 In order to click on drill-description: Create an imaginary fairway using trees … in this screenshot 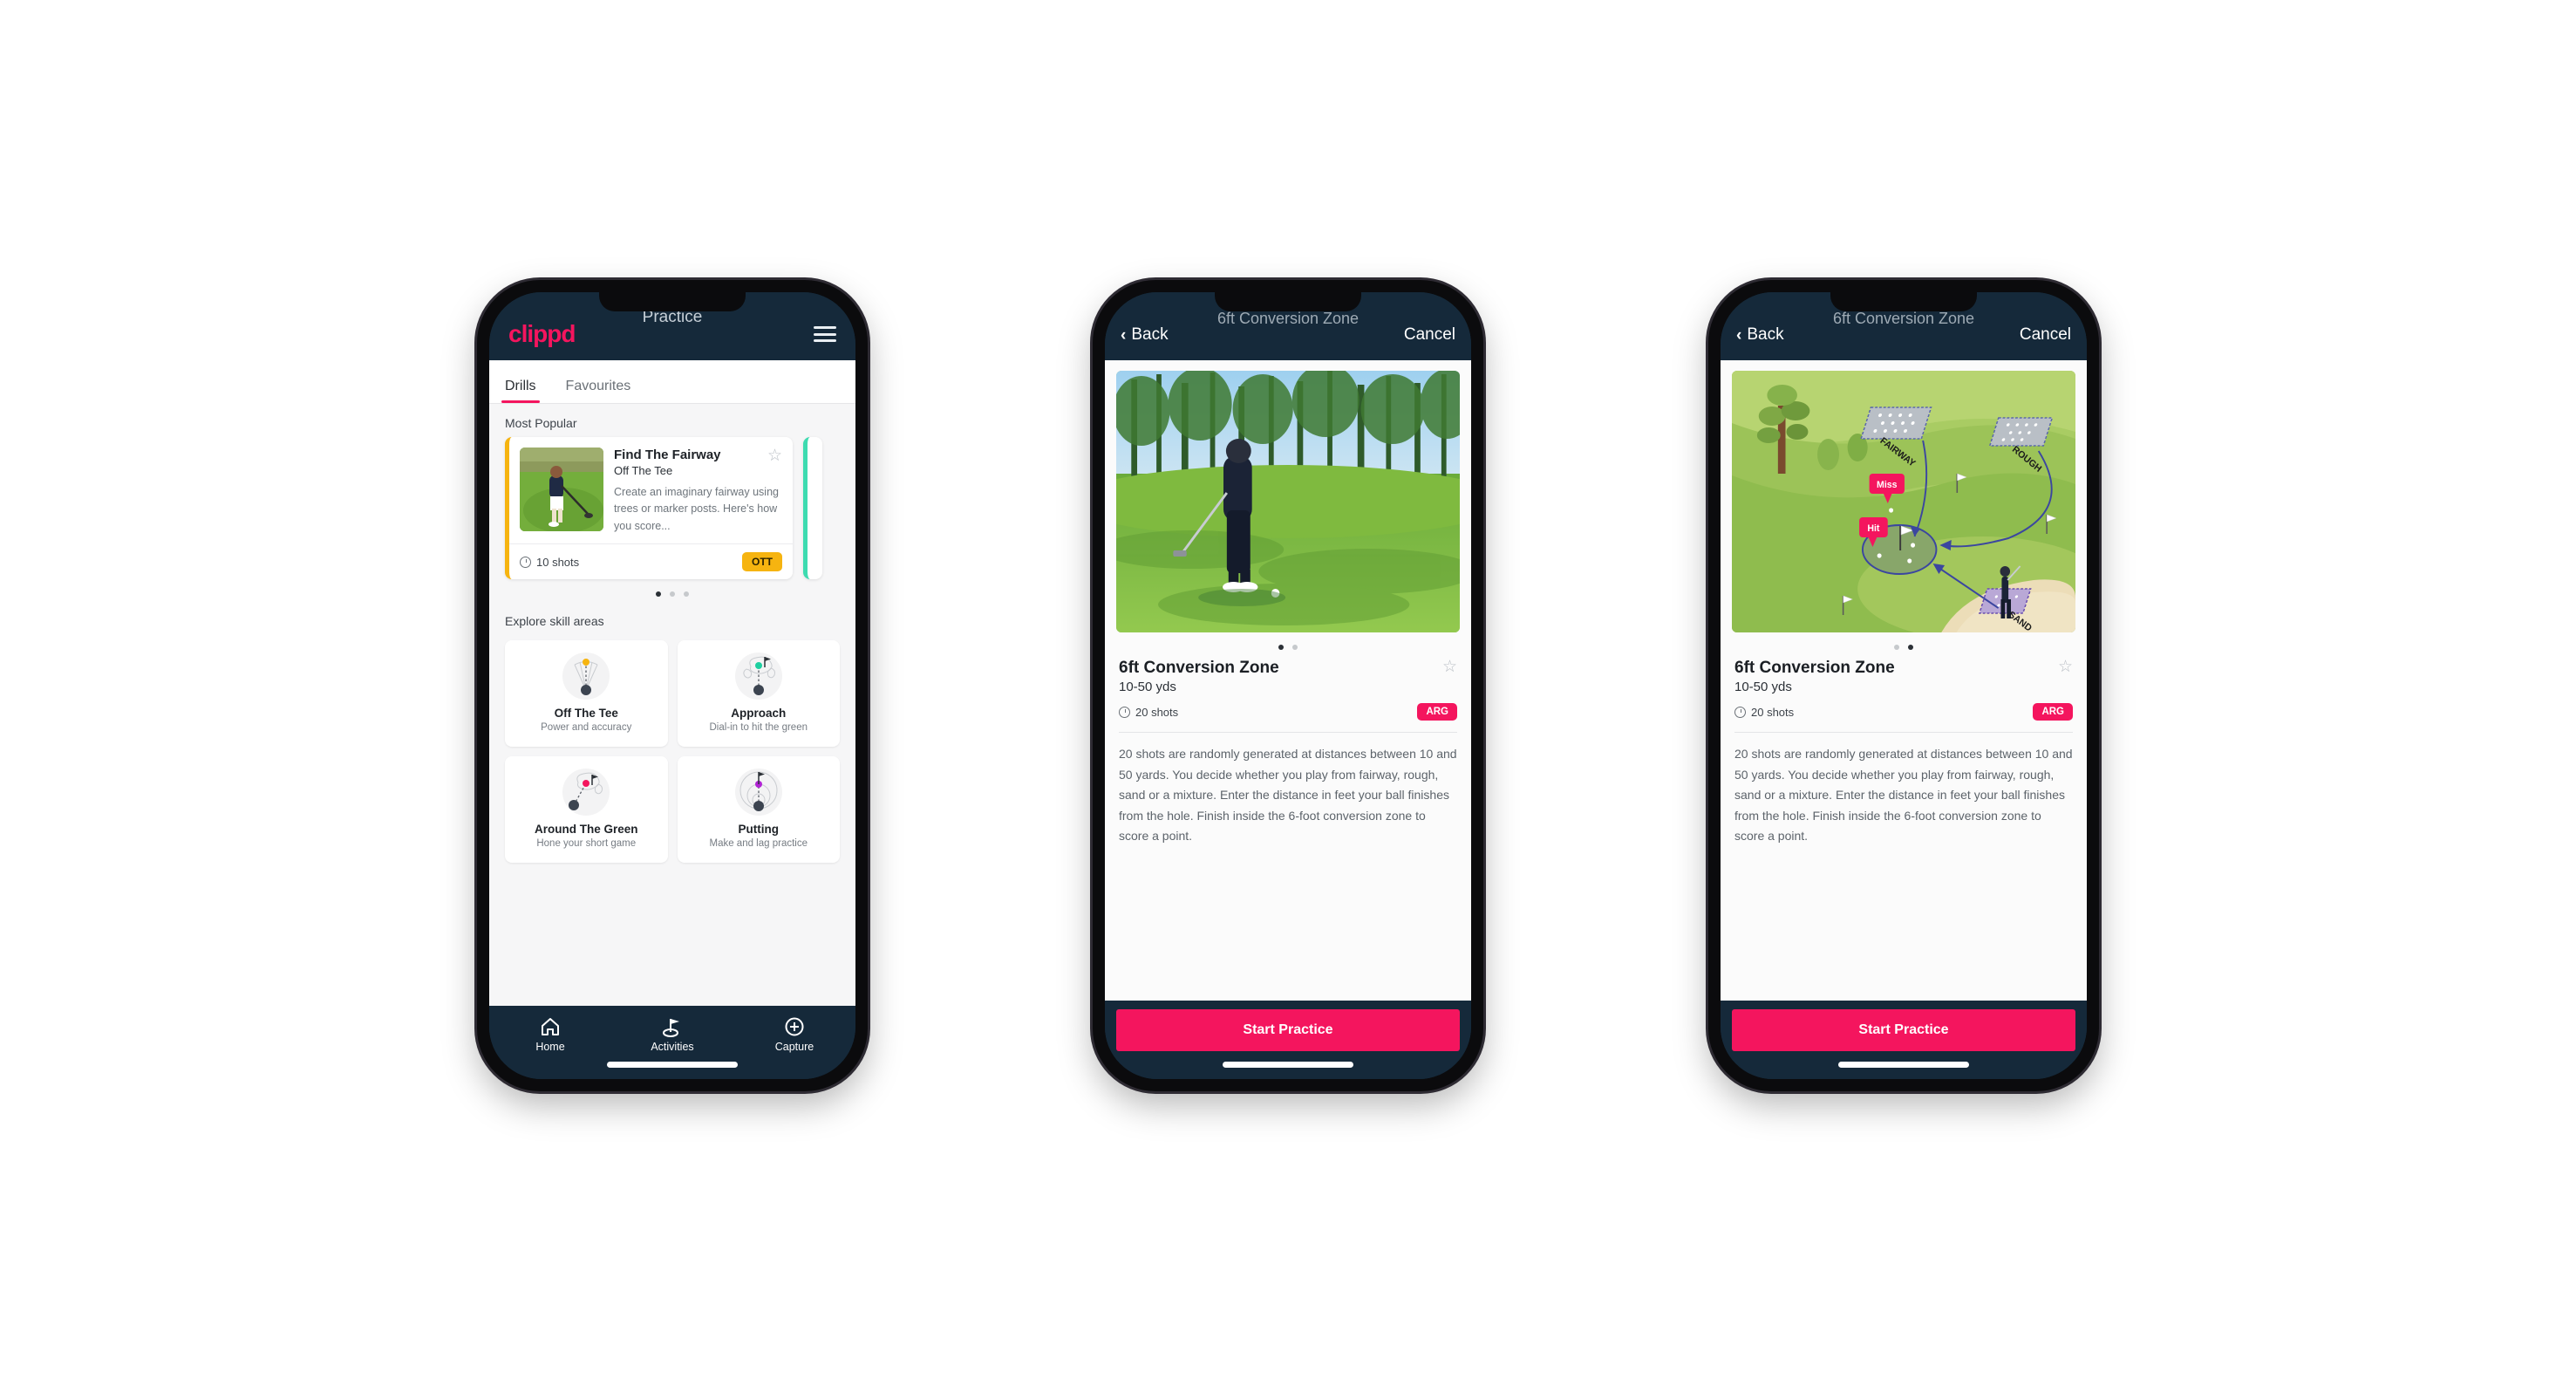, I will do `click(696, 509)`.